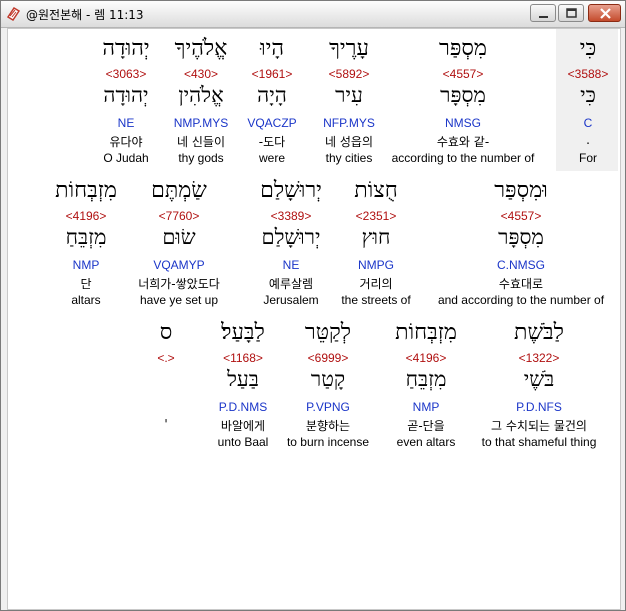 This screenshot has width=626, height=611. Describe the element at coordinates (243, 358) in the screenshot. I see `strong-number: <1168>` at that location.